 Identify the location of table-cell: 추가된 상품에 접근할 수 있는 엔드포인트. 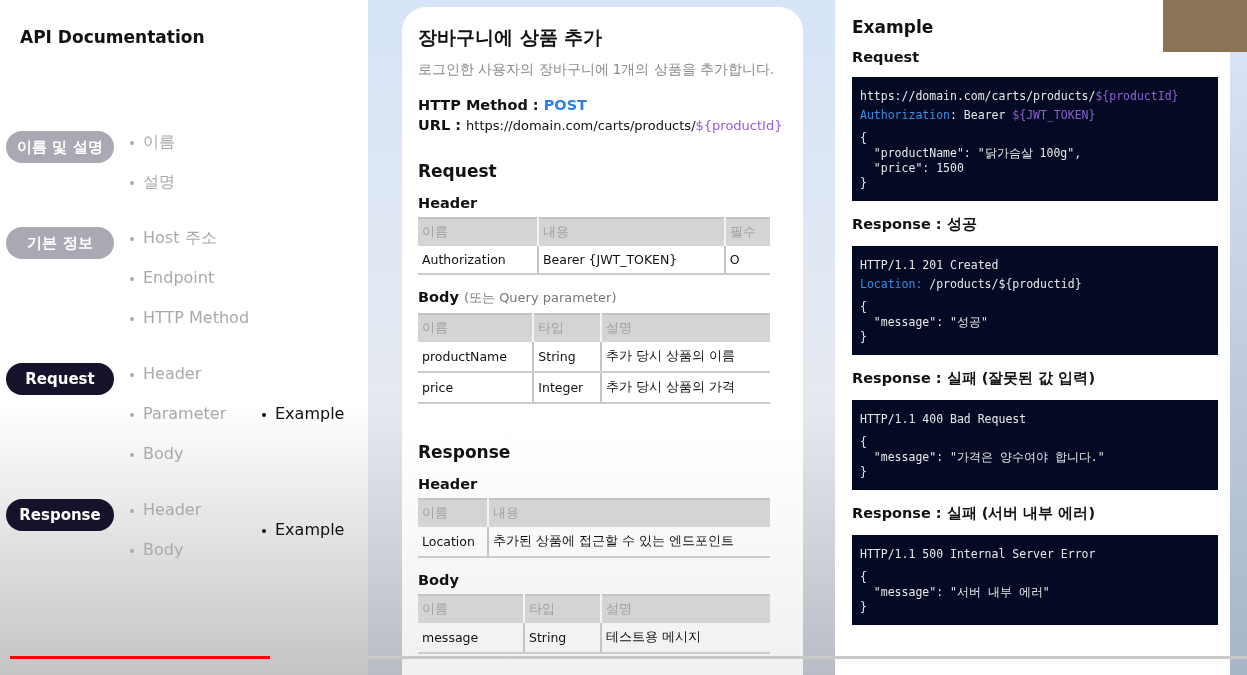
(628, 542).